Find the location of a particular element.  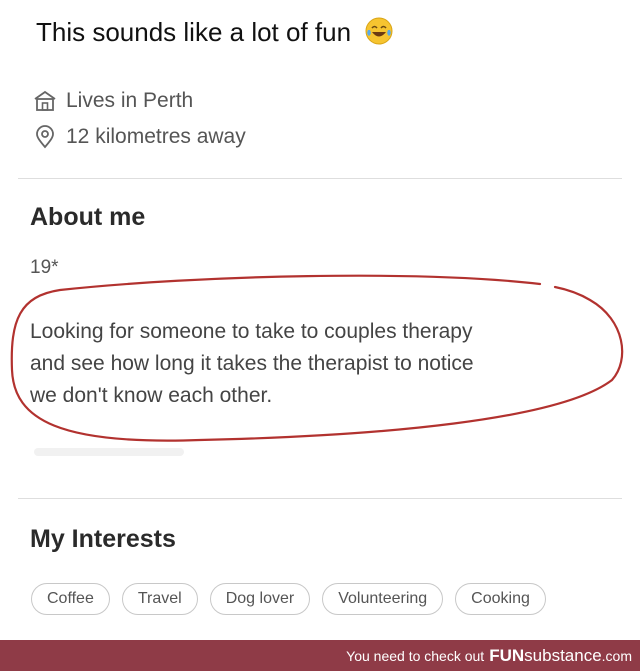

interest-chip-volunteering: Volunteering is located at coordinates (383, 599).